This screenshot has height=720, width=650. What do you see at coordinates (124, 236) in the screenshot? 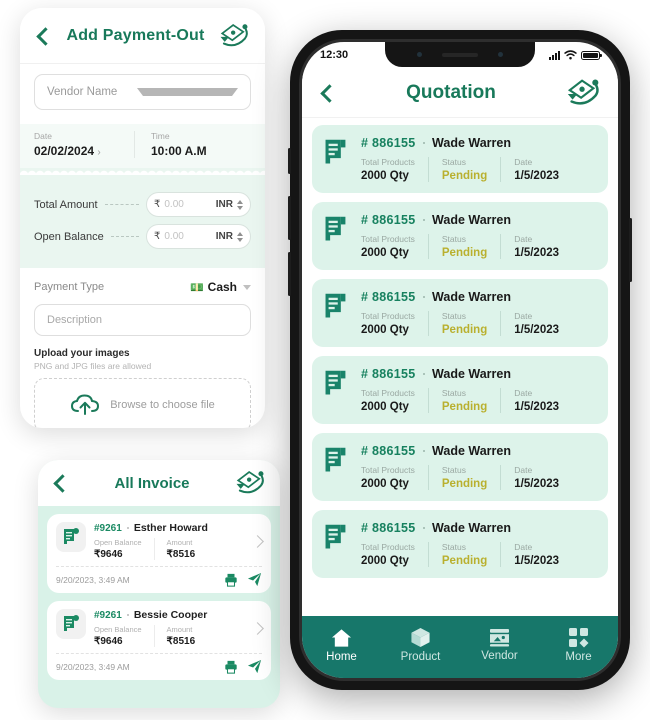
I see `dash-leader` at bounding box center [124, 236].